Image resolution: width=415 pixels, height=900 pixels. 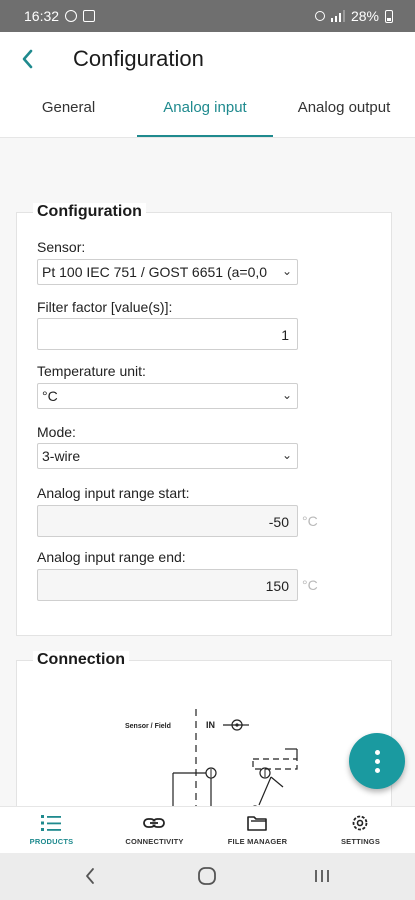 I want to click on page-title: Configuration, so click(x=138, y=58).